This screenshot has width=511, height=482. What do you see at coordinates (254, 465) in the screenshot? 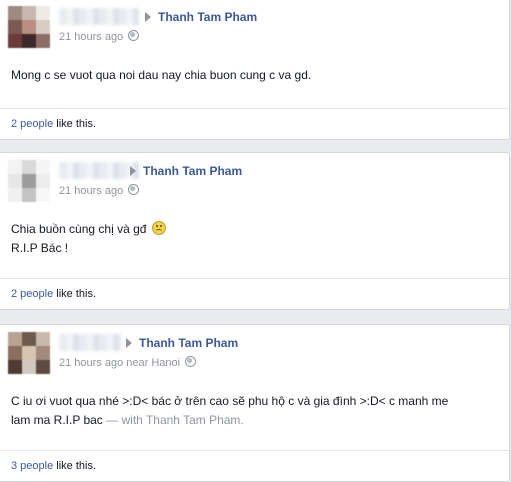
I see `likes-bar: 3 people like this.` at bounding box center [254, 465].